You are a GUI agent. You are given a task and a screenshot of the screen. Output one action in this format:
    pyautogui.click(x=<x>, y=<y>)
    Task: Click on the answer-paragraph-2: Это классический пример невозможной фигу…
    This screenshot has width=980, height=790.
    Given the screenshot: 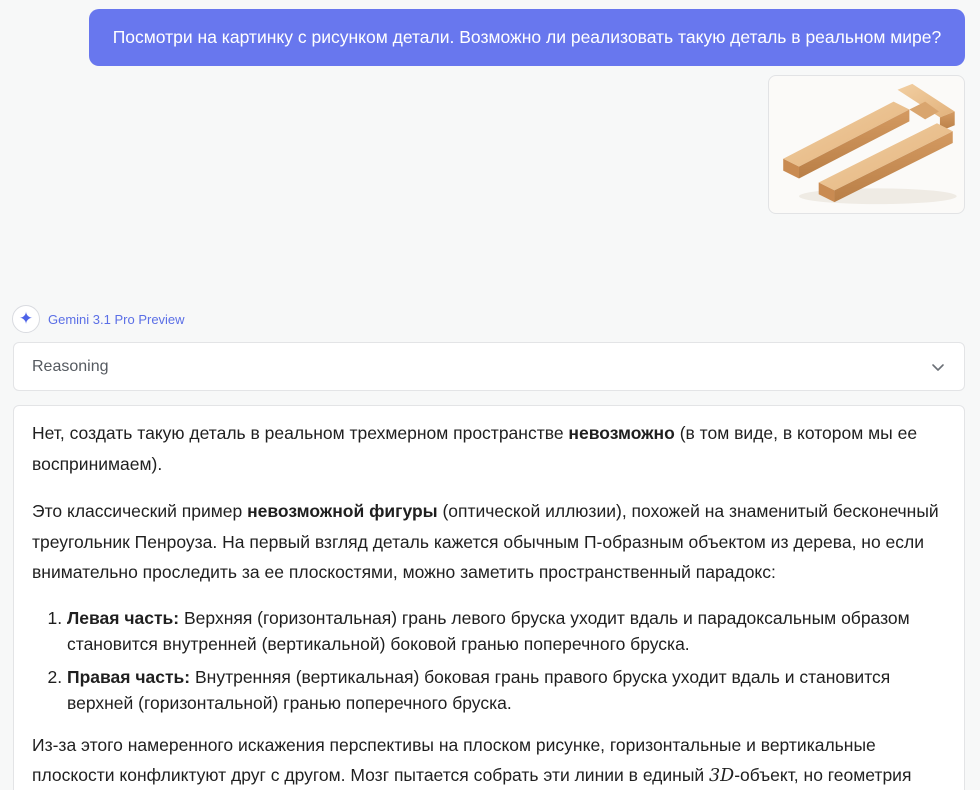 What is the action you would take?
    pyautogui.click(x=489, y=542)
    